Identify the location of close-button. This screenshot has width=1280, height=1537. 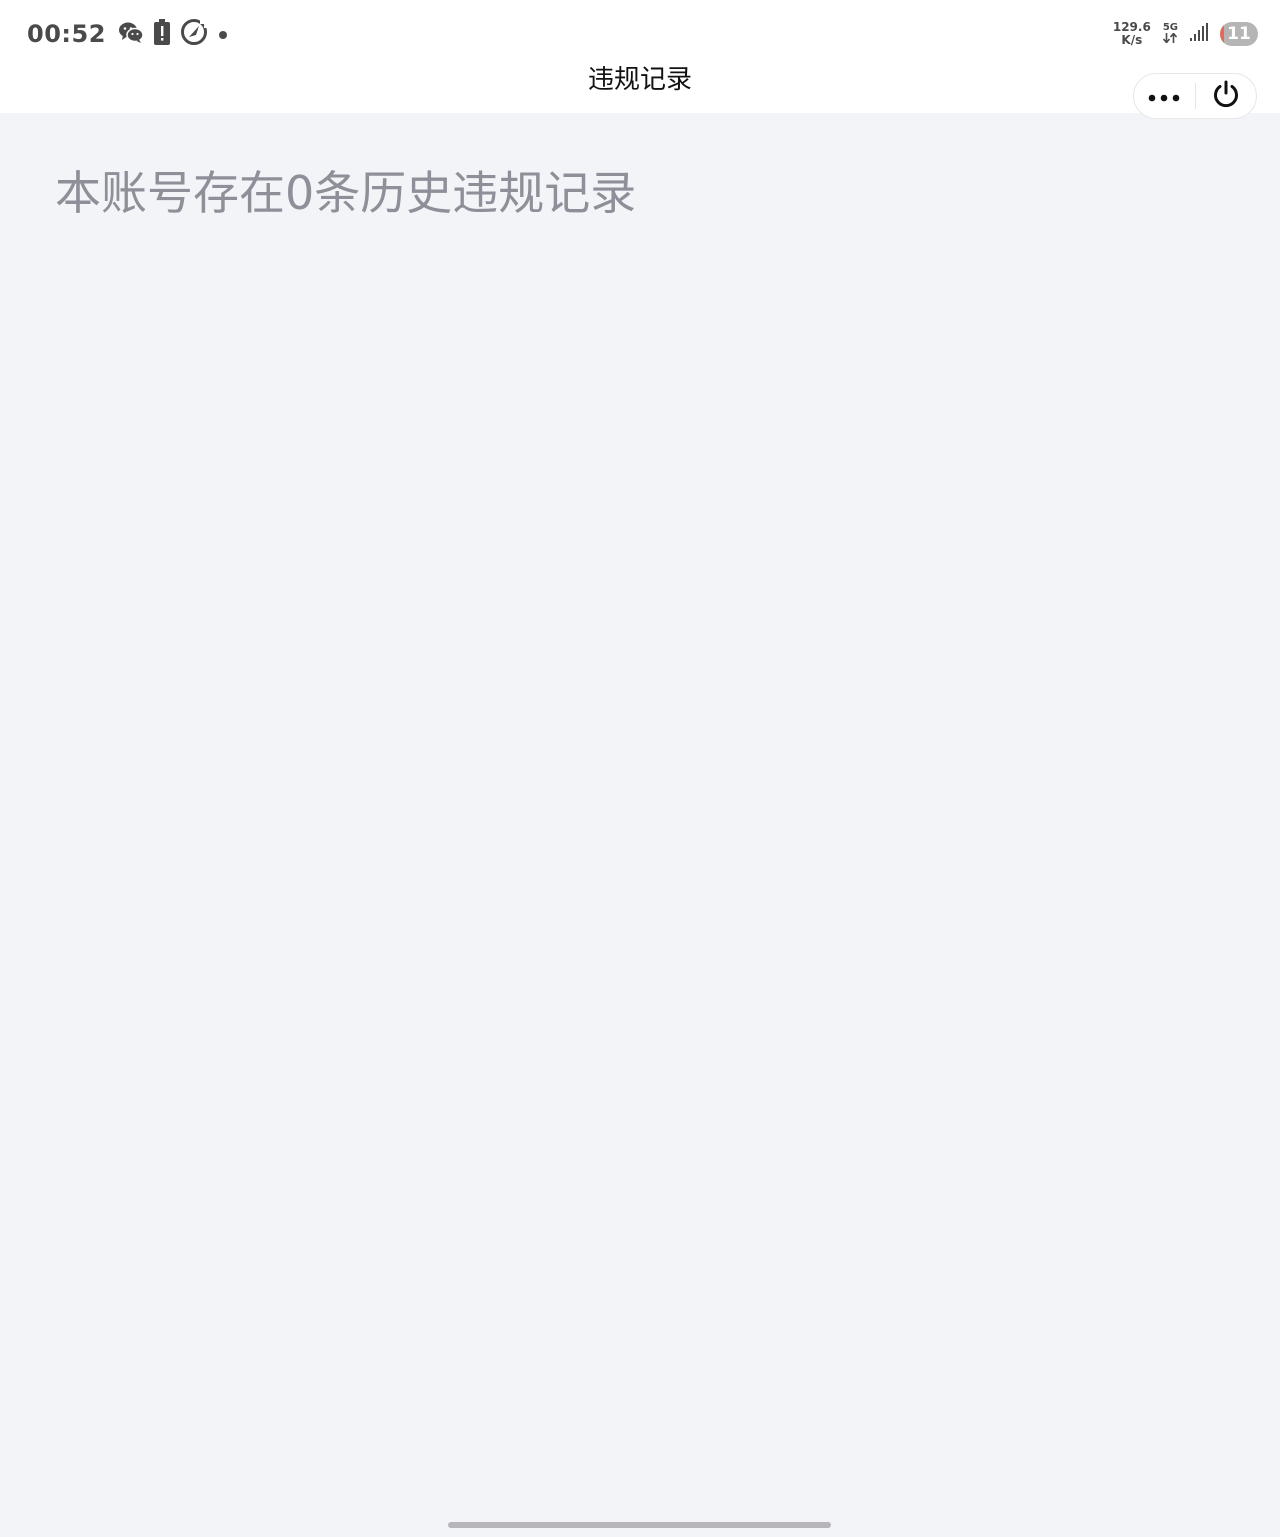
(1225, 96).